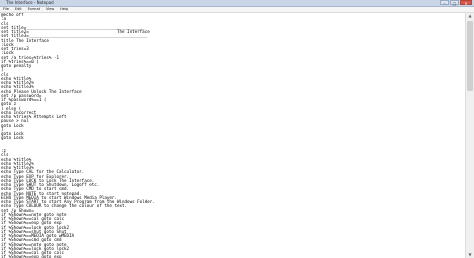  Describe the element at coordinates (50, 9) in the screenshot. I see `menu-view: View` at that location.